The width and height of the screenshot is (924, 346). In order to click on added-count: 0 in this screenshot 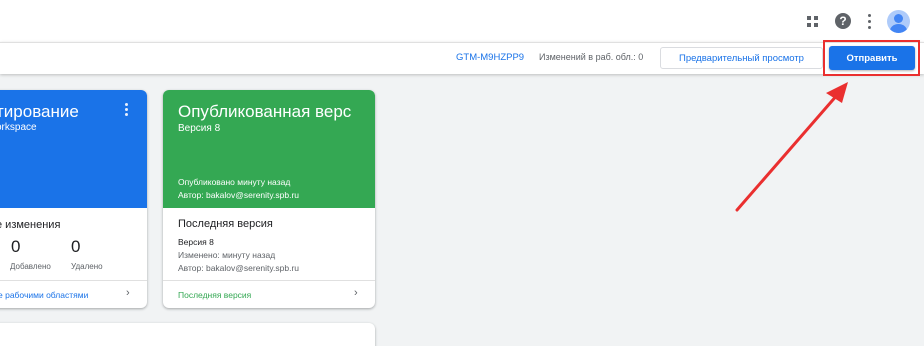, I will do `click(16, 246)`.